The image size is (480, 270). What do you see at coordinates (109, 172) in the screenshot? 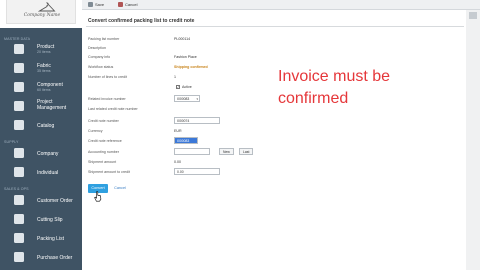
I see `field-label: Shipment amount to credit` at bounding box center [109, 172].